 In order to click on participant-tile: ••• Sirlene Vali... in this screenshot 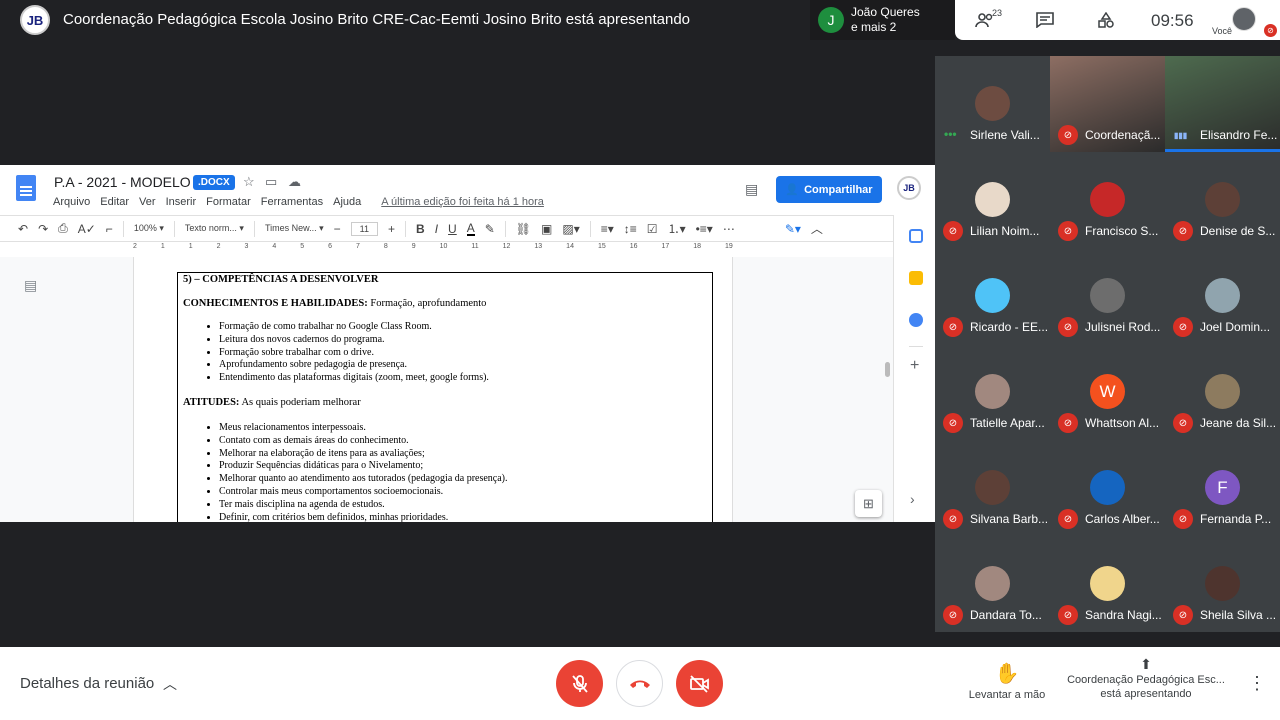, I will do `click(992, 104)`.